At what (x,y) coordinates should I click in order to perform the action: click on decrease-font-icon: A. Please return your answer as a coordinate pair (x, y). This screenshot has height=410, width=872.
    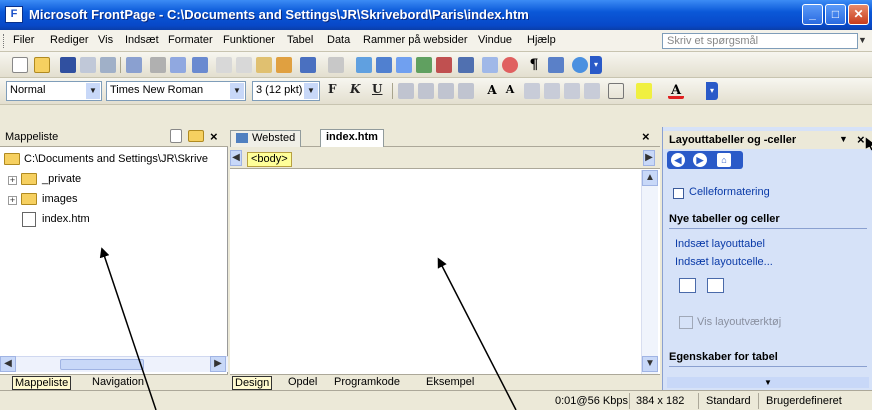
    Looking at the image, I should click on (510, 91).